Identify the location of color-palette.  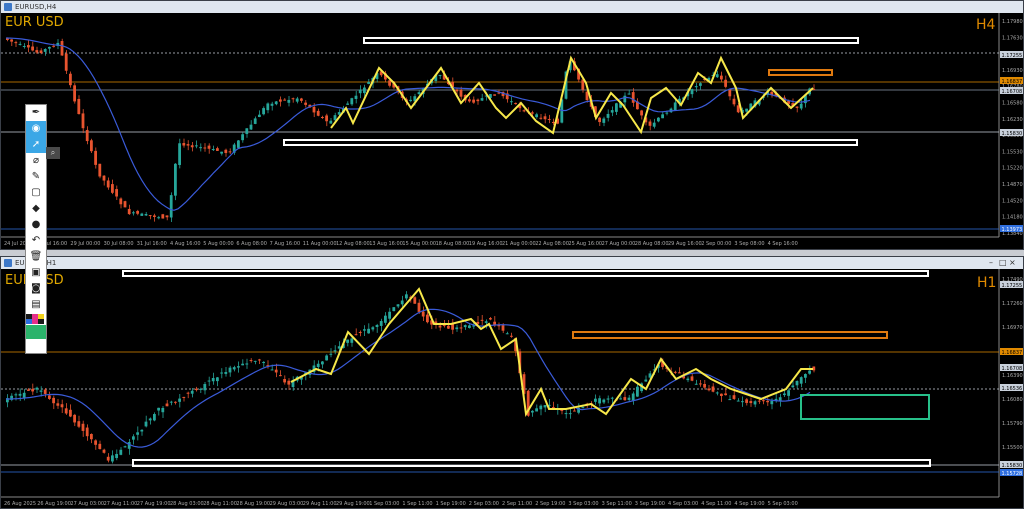
(36, 319).